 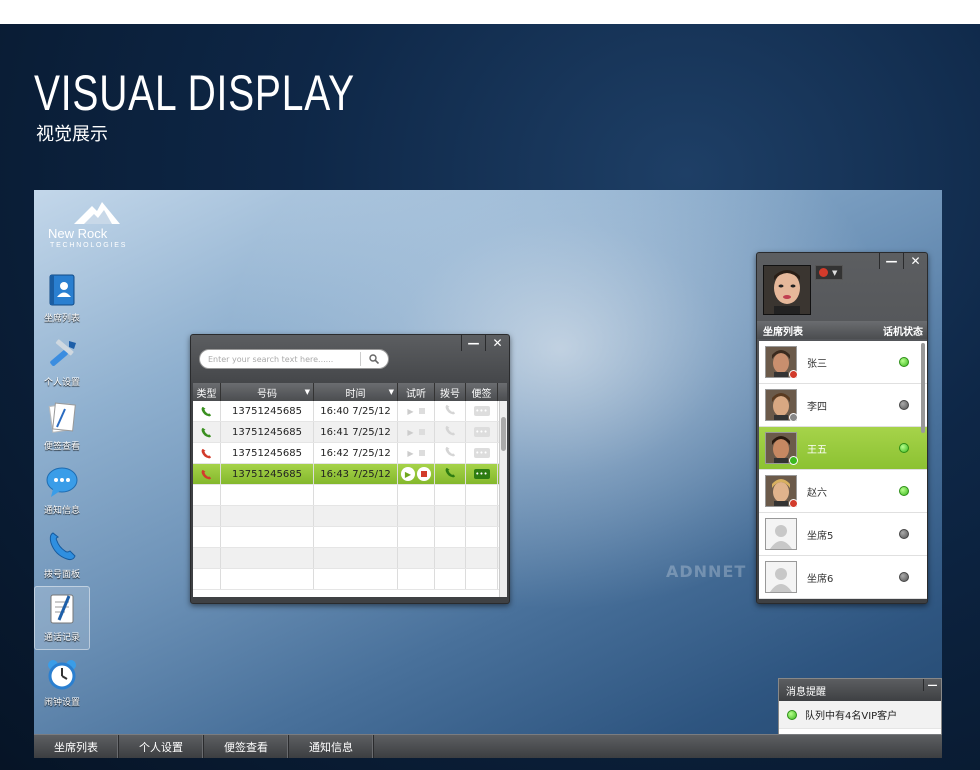 What do you see at coordinates (843, 534) in the screenshot?
I see `agent-row: 坐席5` at bounding box center [843, 534].